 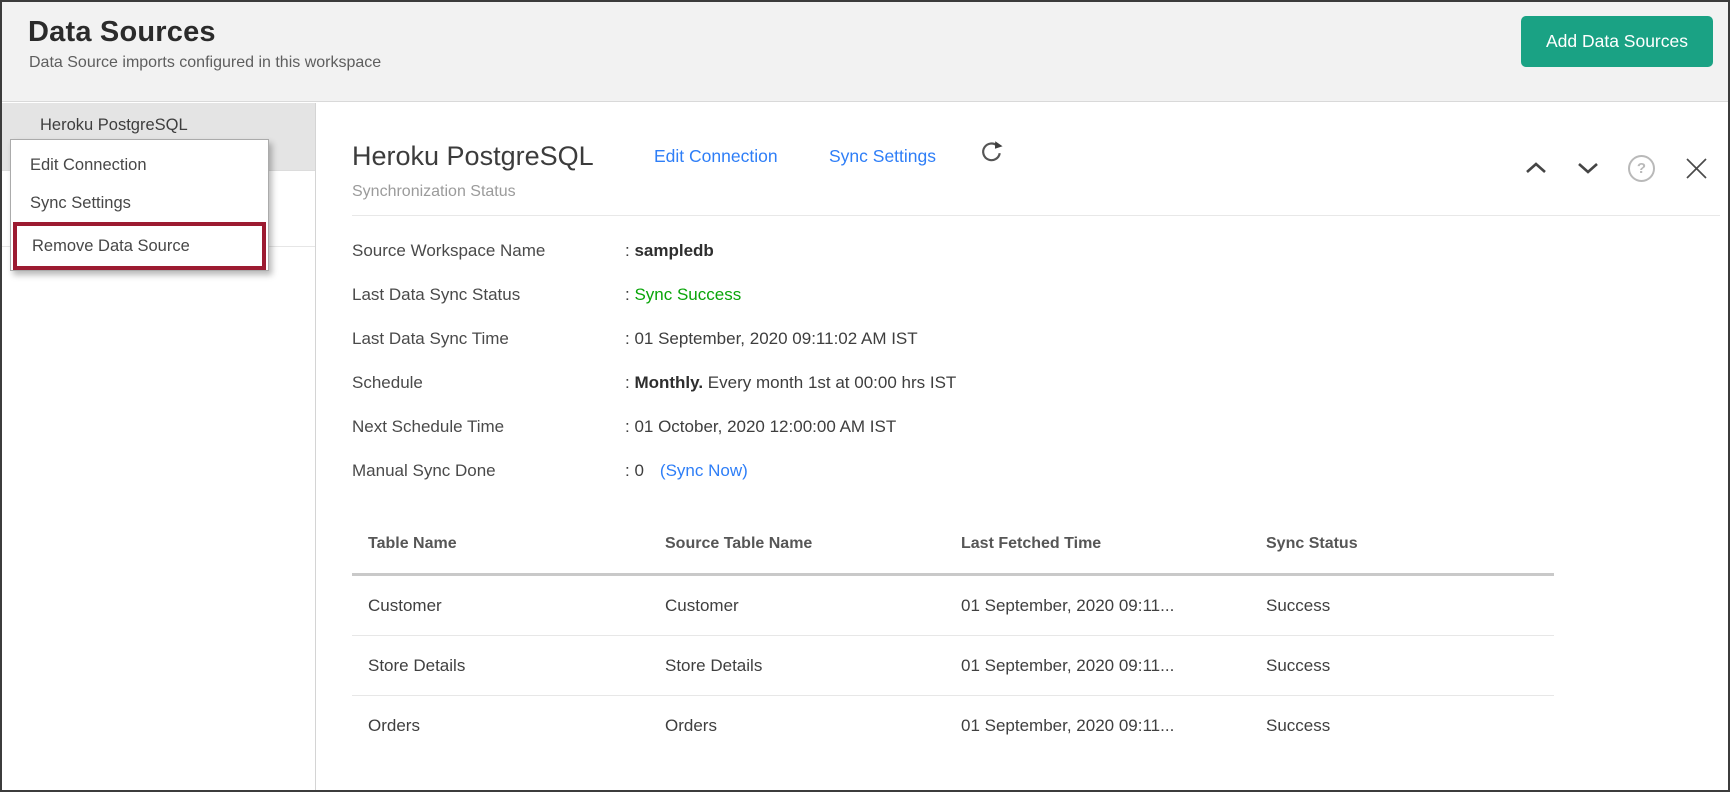 I want to click on kv-value-bold: sampledb, so click(x=674, y=250).